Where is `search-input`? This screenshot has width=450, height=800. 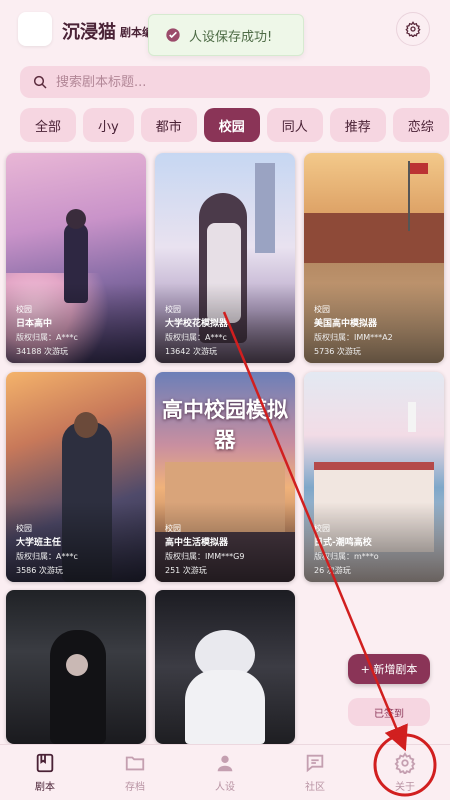 search-input is located at coordinates (226, 82).